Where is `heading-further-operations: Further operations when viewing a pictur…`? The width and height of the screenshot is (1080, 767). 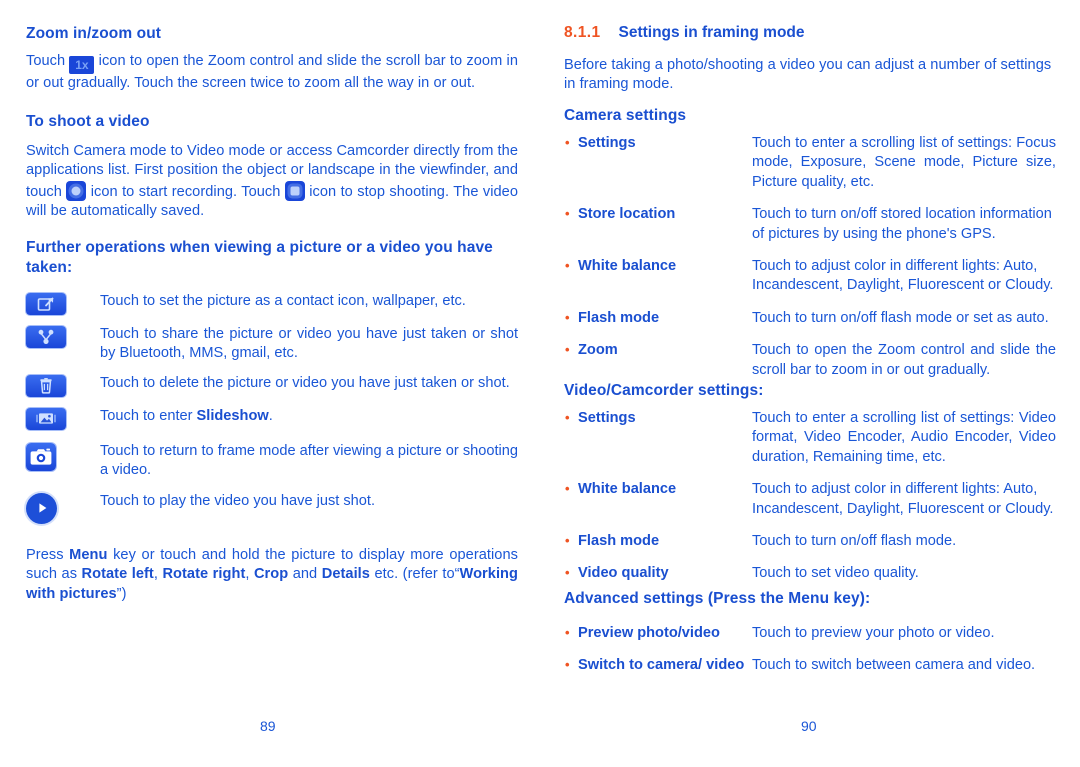 heading-further-operations: Further operations when viewing a pictur… is located at coordinates (259, 258).